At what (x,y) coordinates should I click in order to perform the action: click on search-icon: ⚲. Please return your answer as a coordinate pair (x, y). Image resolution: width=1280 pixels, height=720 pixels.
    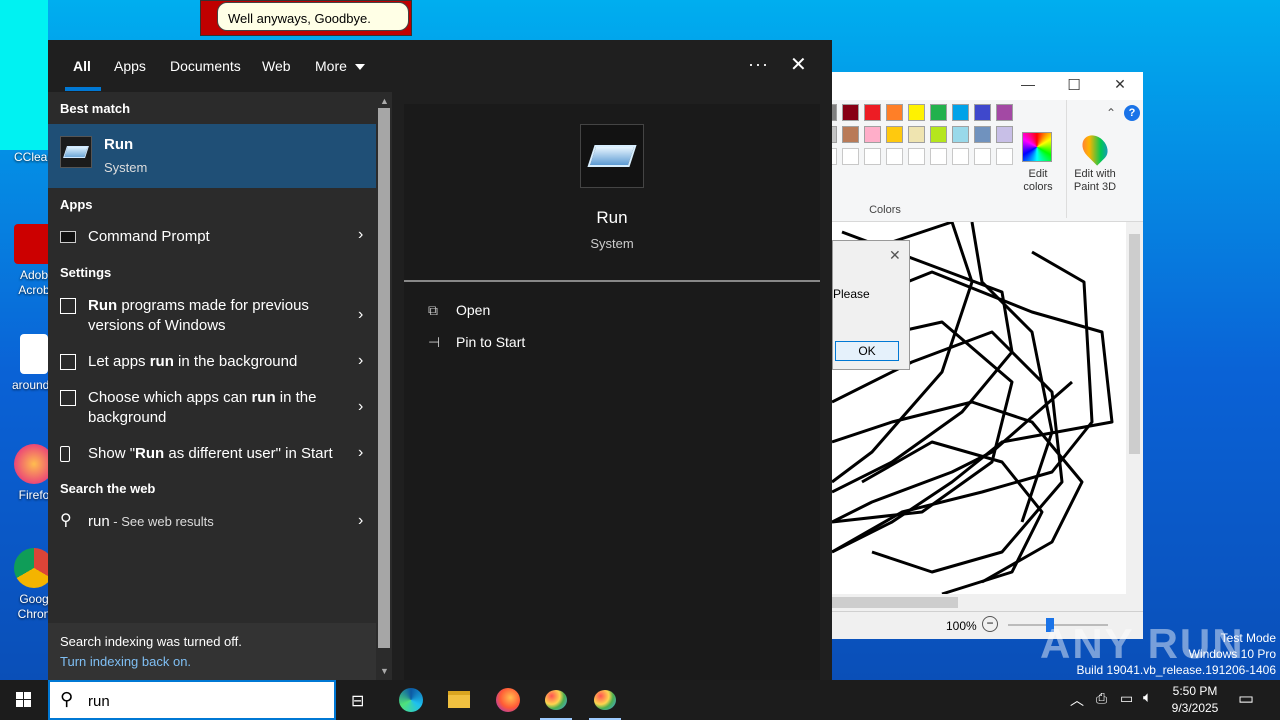
    Looking at the image, I should click on (66, 520).